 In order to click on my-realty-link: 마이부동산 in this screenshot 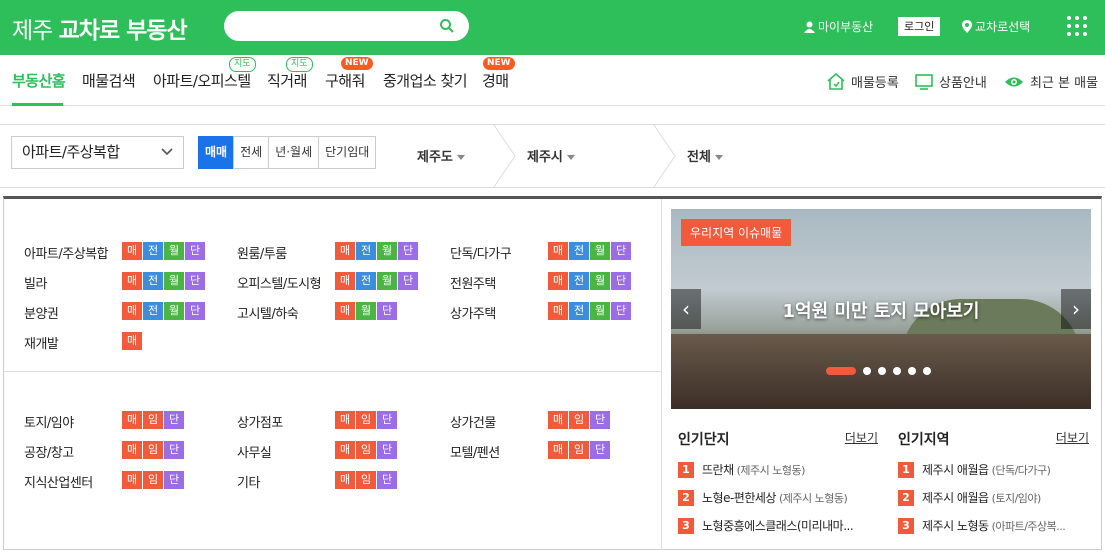, I will do `click(838, 26)`.